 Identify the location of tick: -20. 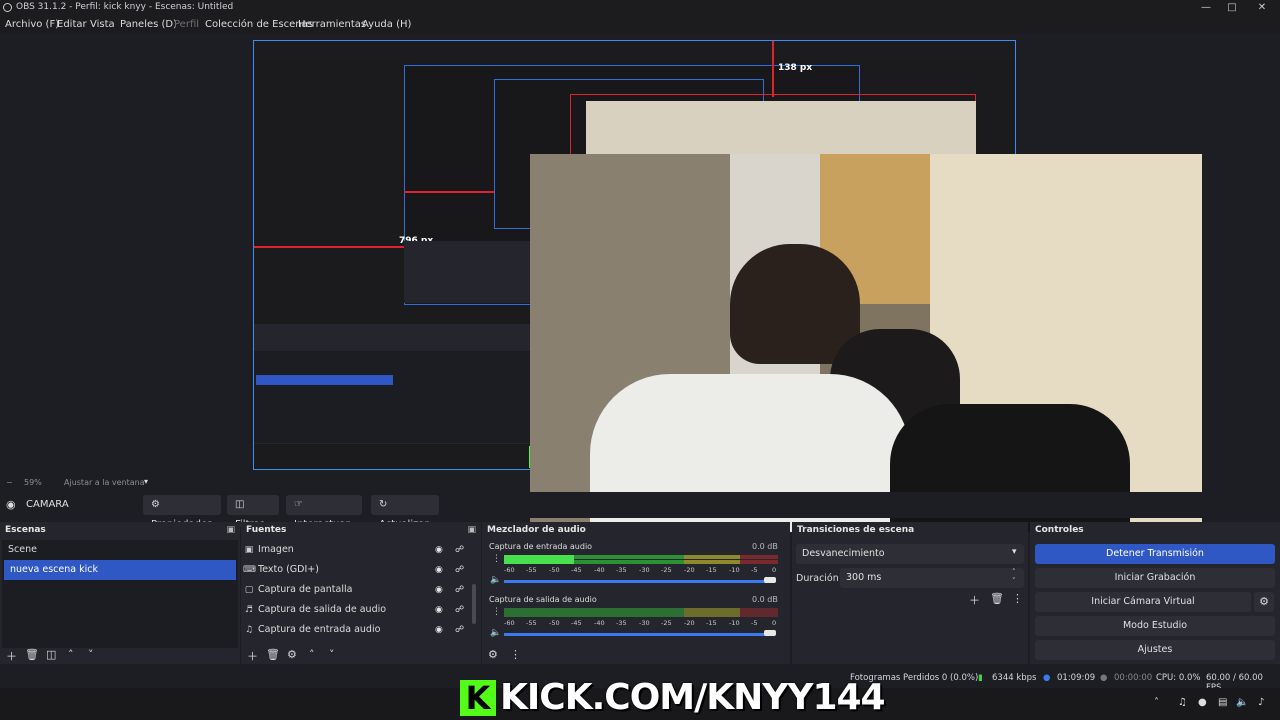
(689, 570).